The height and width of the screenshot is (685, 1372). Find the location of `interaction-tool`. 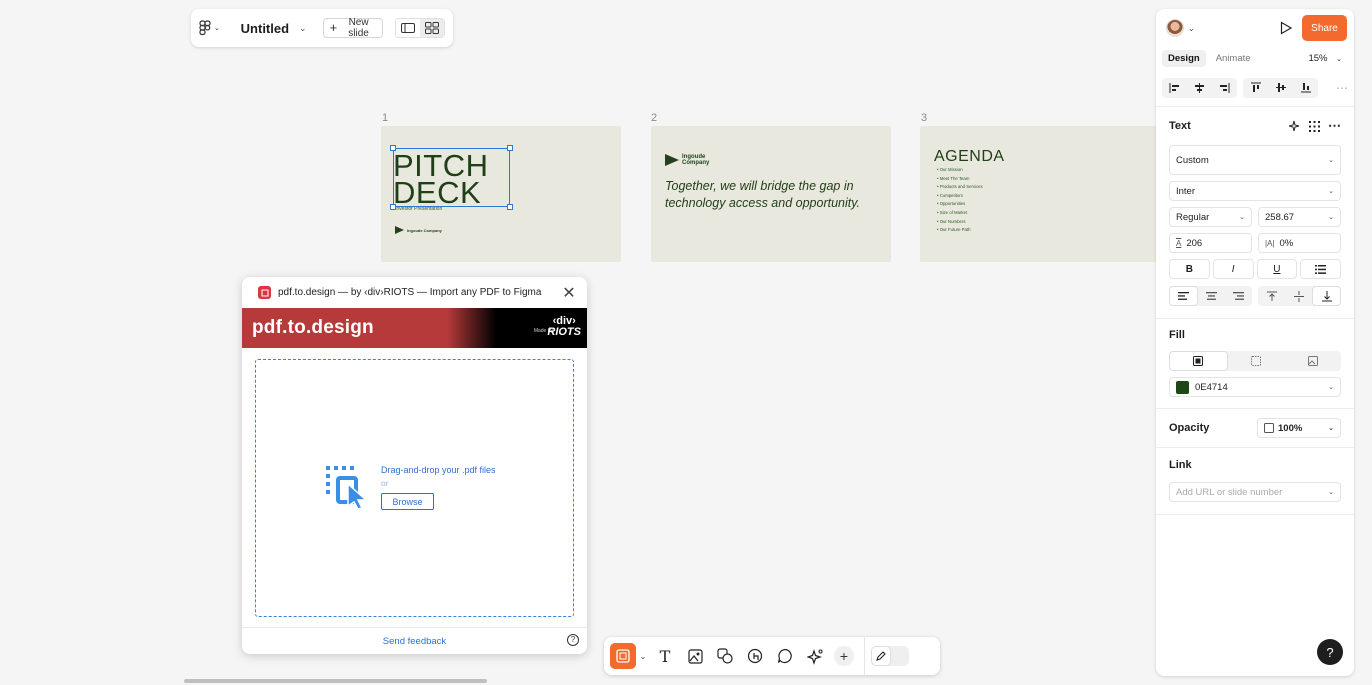

interaction-tool is located at coordinates (755, 656).